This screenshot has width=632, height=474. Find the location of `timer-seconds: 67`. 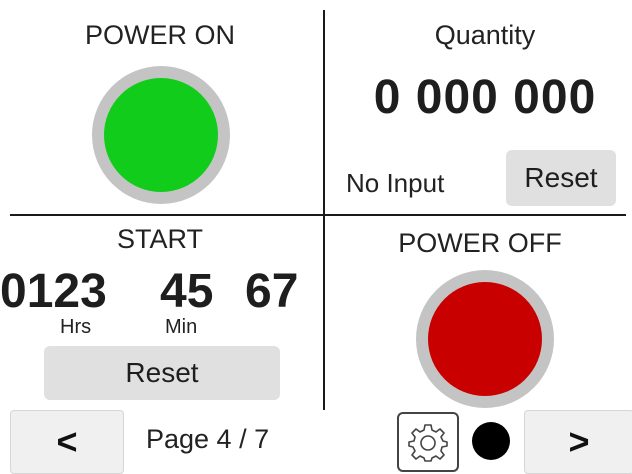

timer-seconds: 67 is located at coordinates (272, 291).